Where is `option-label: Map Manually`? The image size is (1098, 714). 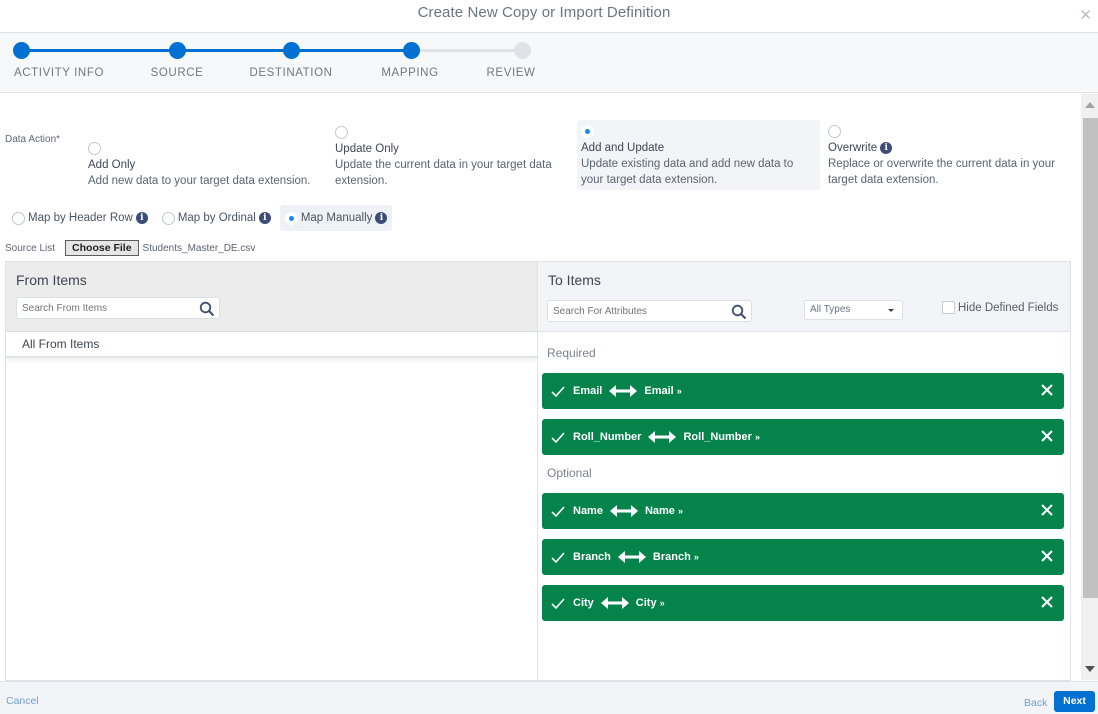
option-label: Map Manually is located at coordinates (336, 218).